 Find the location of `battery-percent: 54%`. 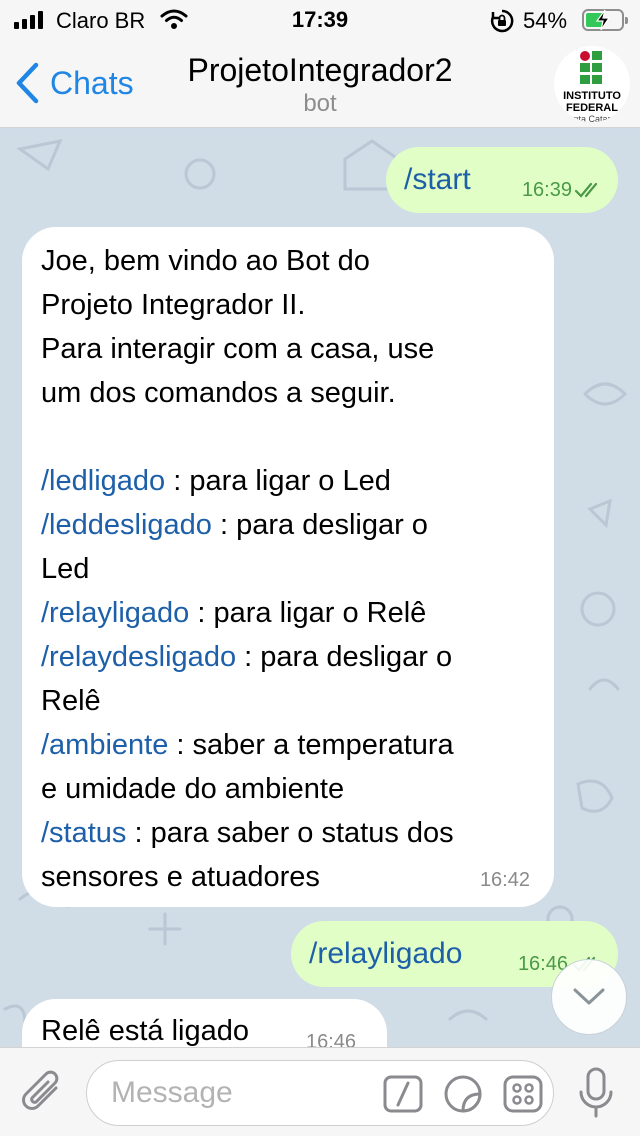

battery-percent: 54% is located at coordinates (545, 20).